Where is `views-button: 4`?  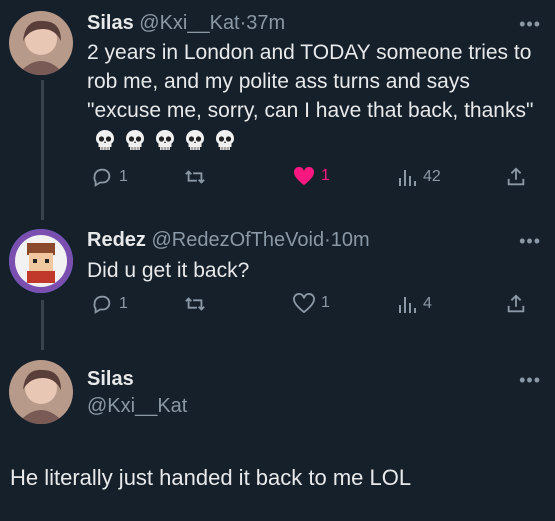
views-button: 4 is located at coordinates (414, 304).